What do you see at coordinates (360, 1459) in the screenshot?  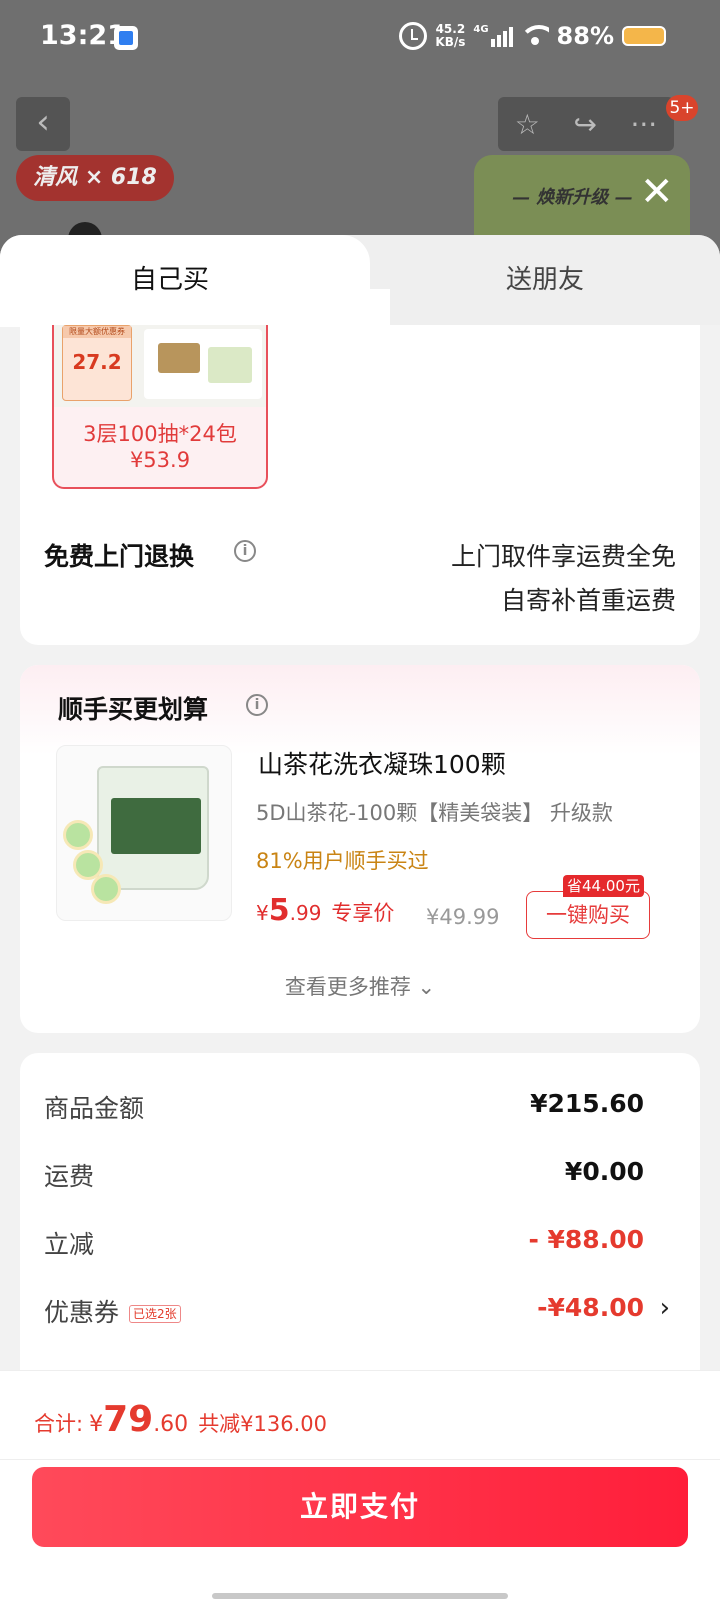 I see `divider` at bounding box center [360, 1459].